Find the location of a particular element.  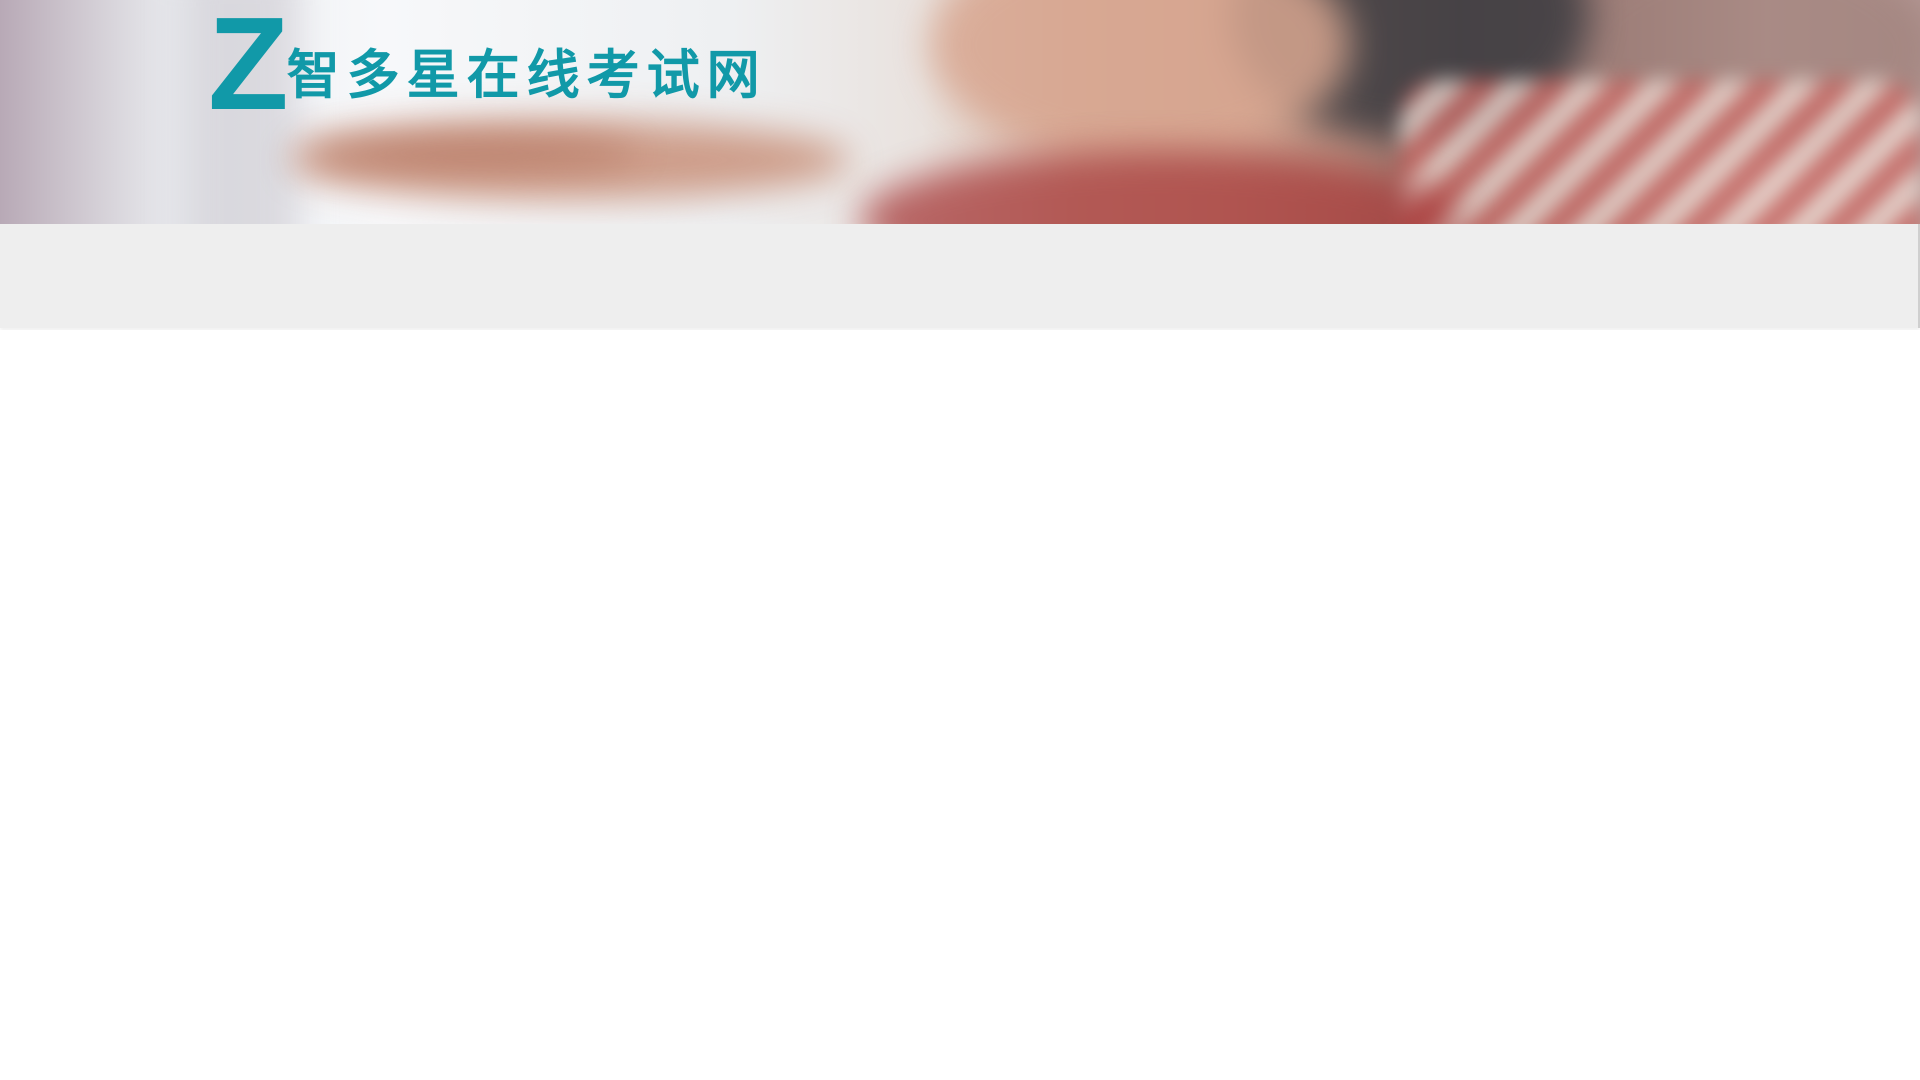

banner-photo-striped-shirt is located at coordinates (1660, 152).